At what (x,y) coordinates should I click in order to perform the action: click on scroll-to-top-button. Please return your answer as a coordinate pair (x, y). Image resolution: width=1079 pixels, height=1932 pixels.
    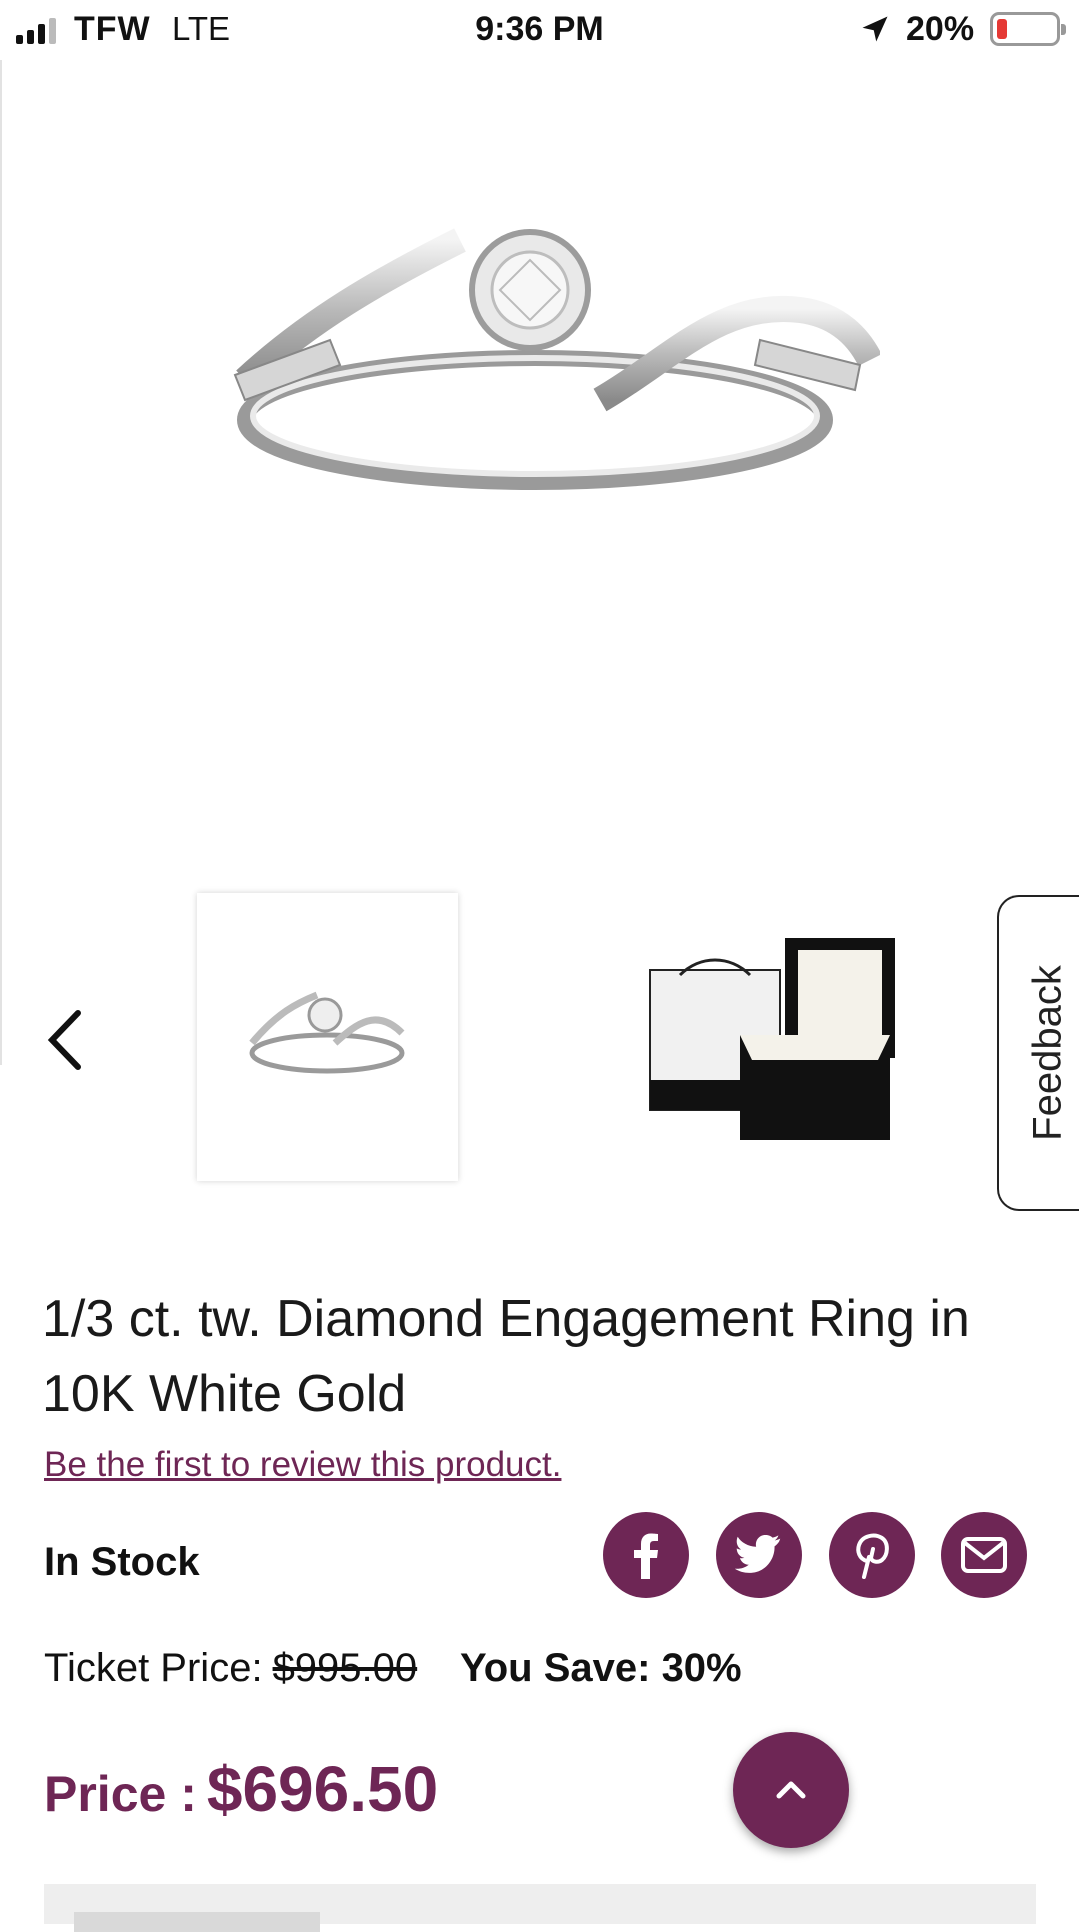
    Looking at the image, I should click on (791, 1790).